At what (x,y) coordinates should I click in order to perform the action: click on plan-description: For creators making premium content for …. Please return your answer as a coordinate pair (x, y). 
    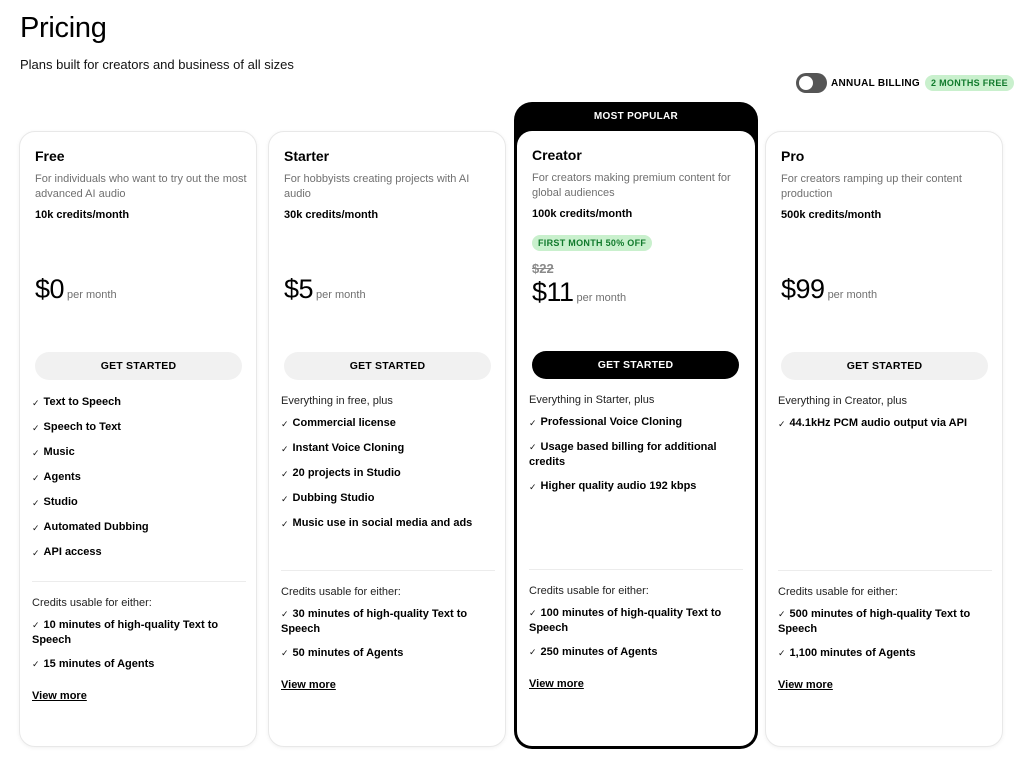
    Looking at the image, I should click on (631, 185).